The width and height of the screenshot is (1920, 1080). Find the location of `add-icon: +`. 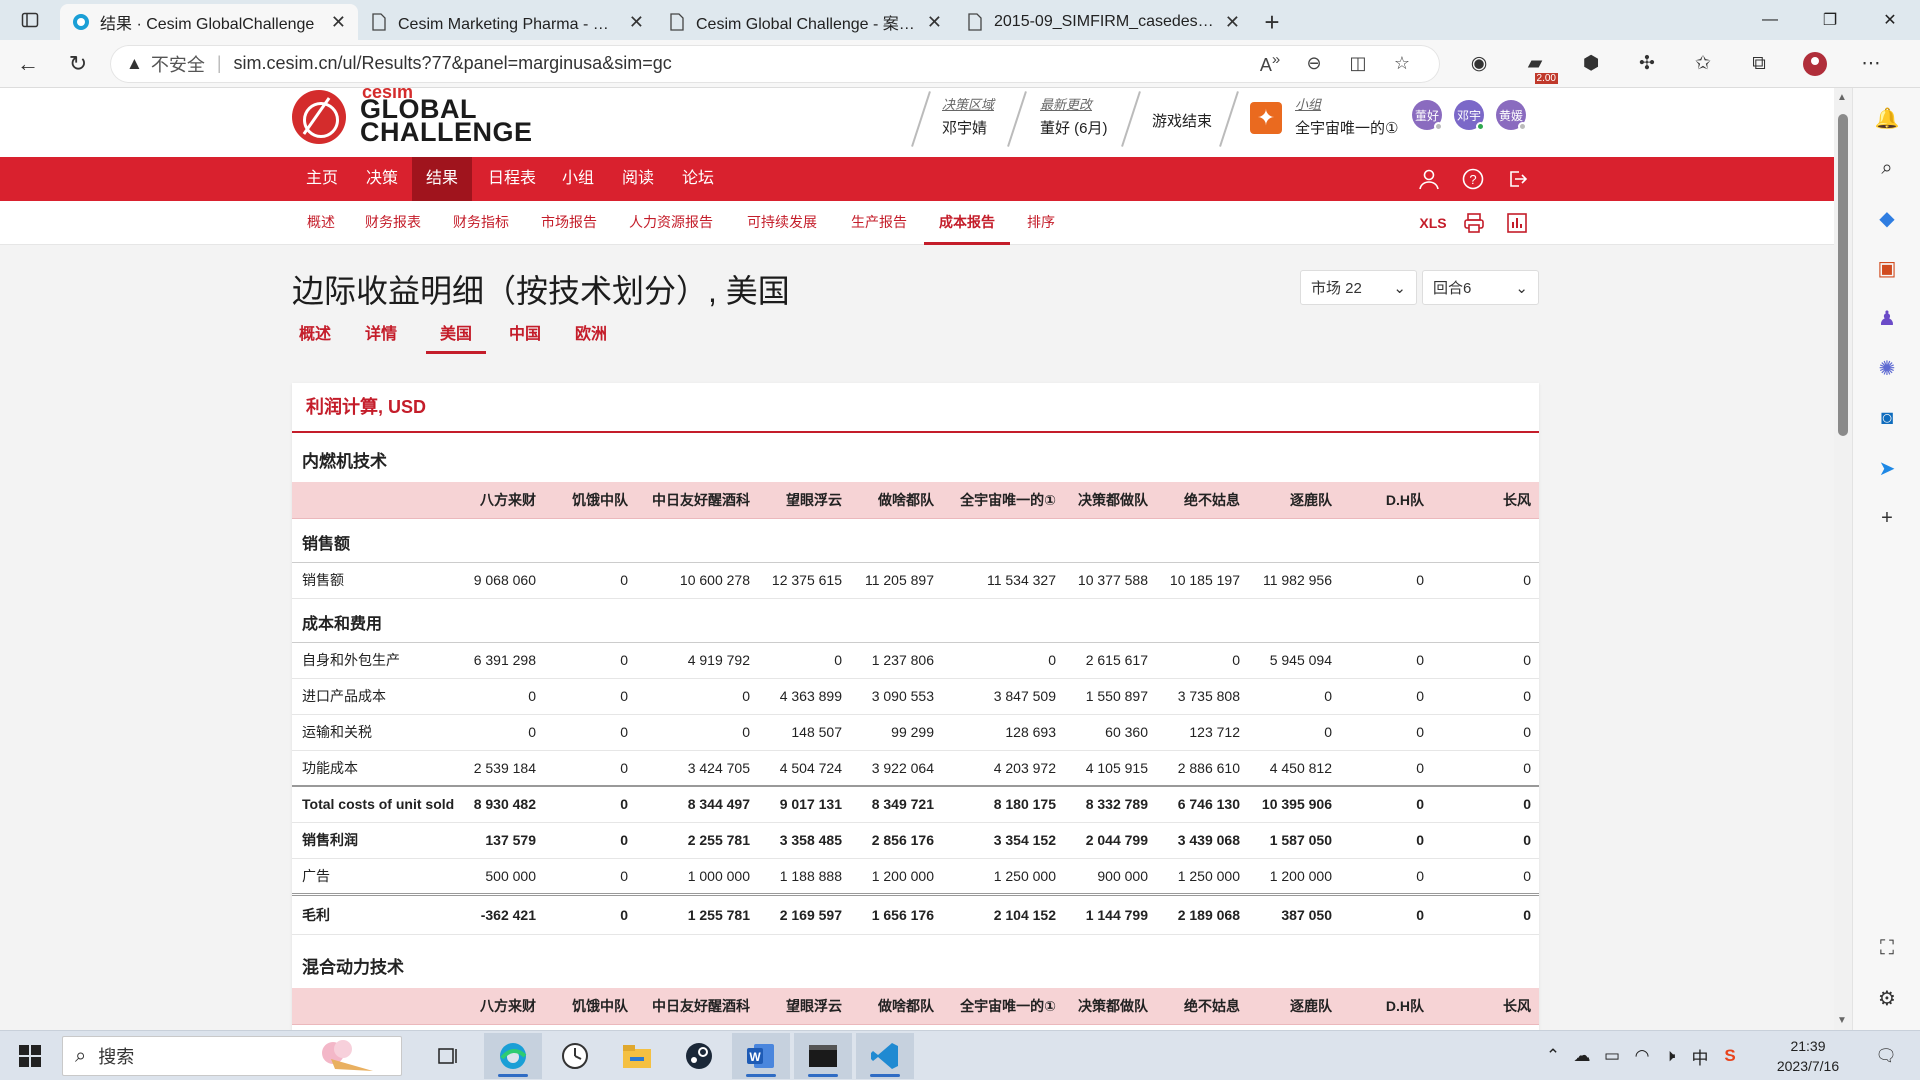

add-icon: + is located at coordinates (1886, 518).